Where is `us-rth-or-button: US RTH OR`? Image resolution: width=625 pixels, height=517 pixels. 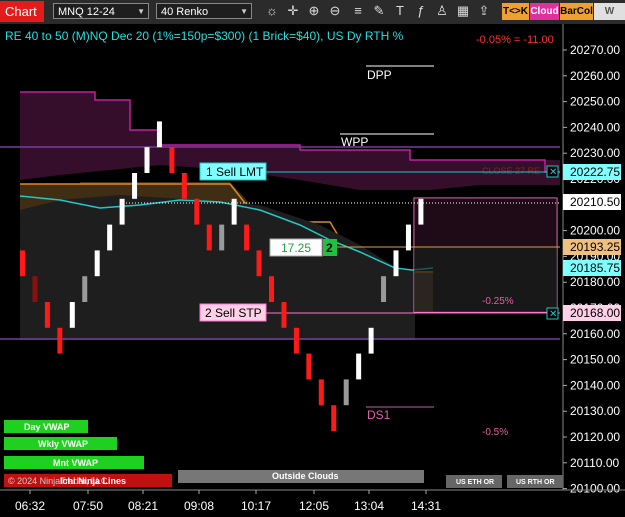
us-rth-or-button: US RTH OR is located at coordinates (535, 481).